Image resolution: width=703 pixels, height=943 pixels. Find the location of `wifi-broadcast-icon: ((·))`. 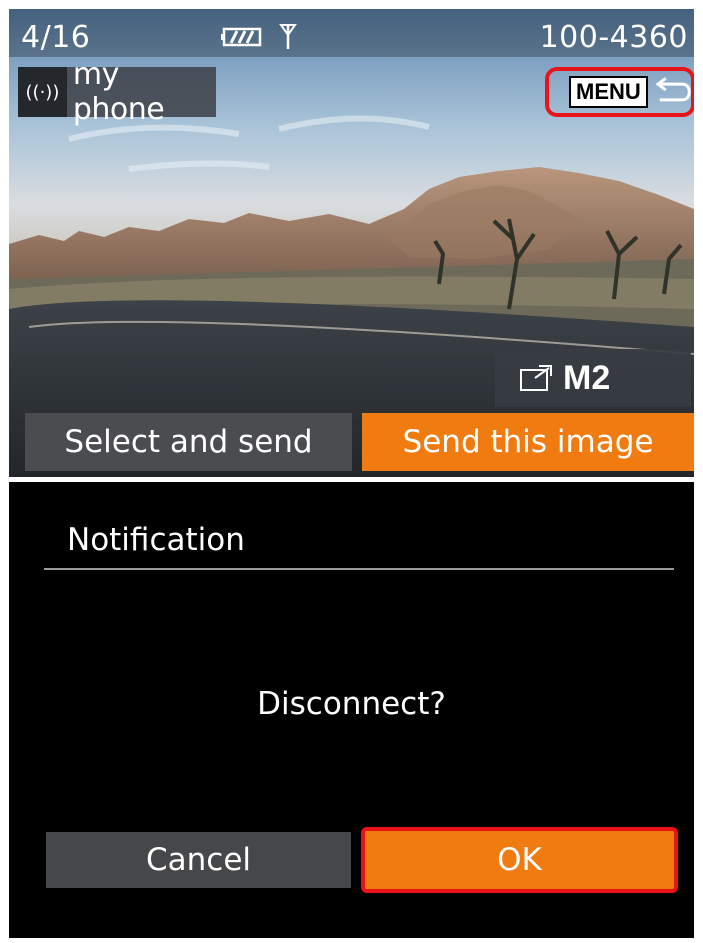

wifi-broadcast-icon: ((·)) is located at coordinates (42, 92).